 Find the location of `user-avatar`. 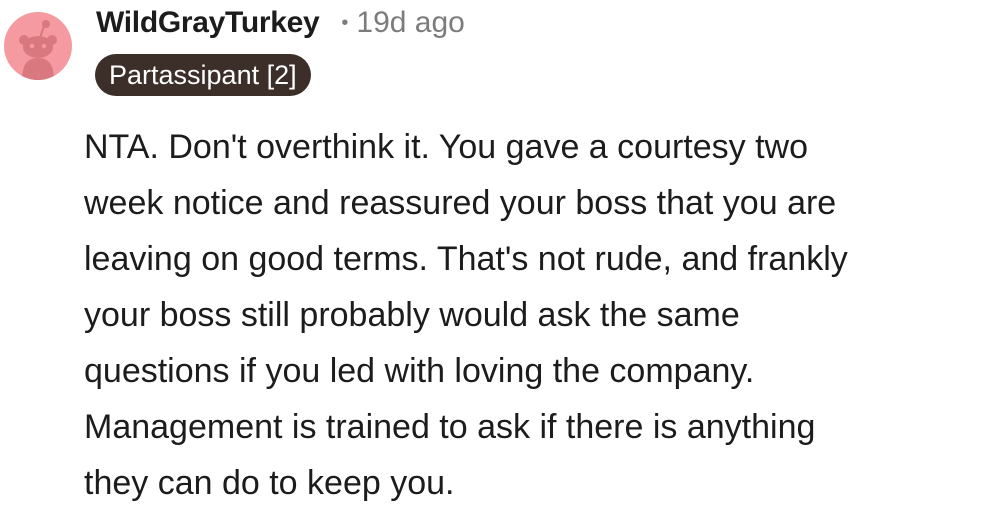

user-avatar is located at coordinates (38, 46).